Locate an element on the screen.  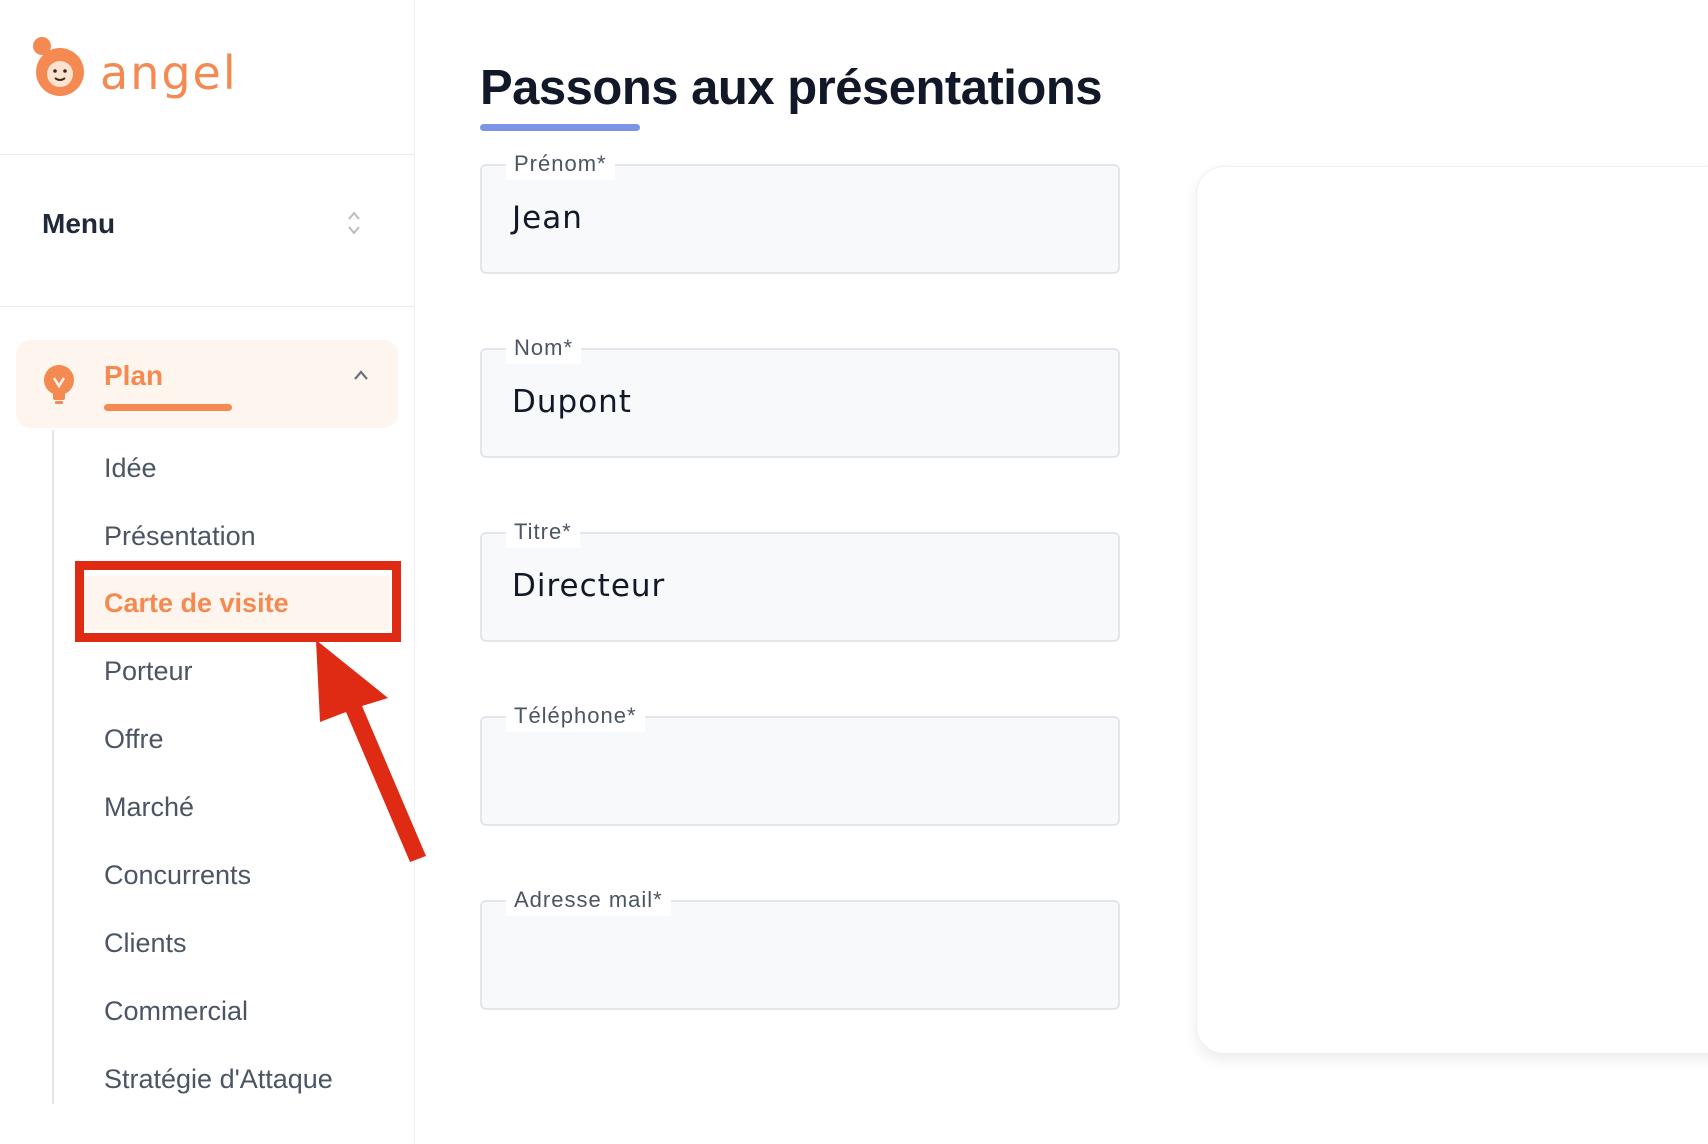
annotation-arrow-icon is located at coordinates (365, 752).